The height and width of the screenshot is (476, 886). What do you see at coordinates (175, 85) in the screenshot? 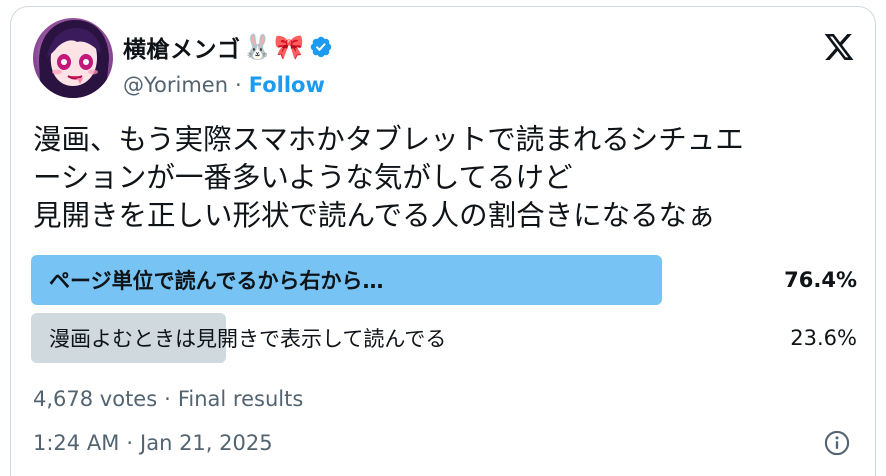
I see `author-handle: @Yorimen` at bounding box center [175, 85].